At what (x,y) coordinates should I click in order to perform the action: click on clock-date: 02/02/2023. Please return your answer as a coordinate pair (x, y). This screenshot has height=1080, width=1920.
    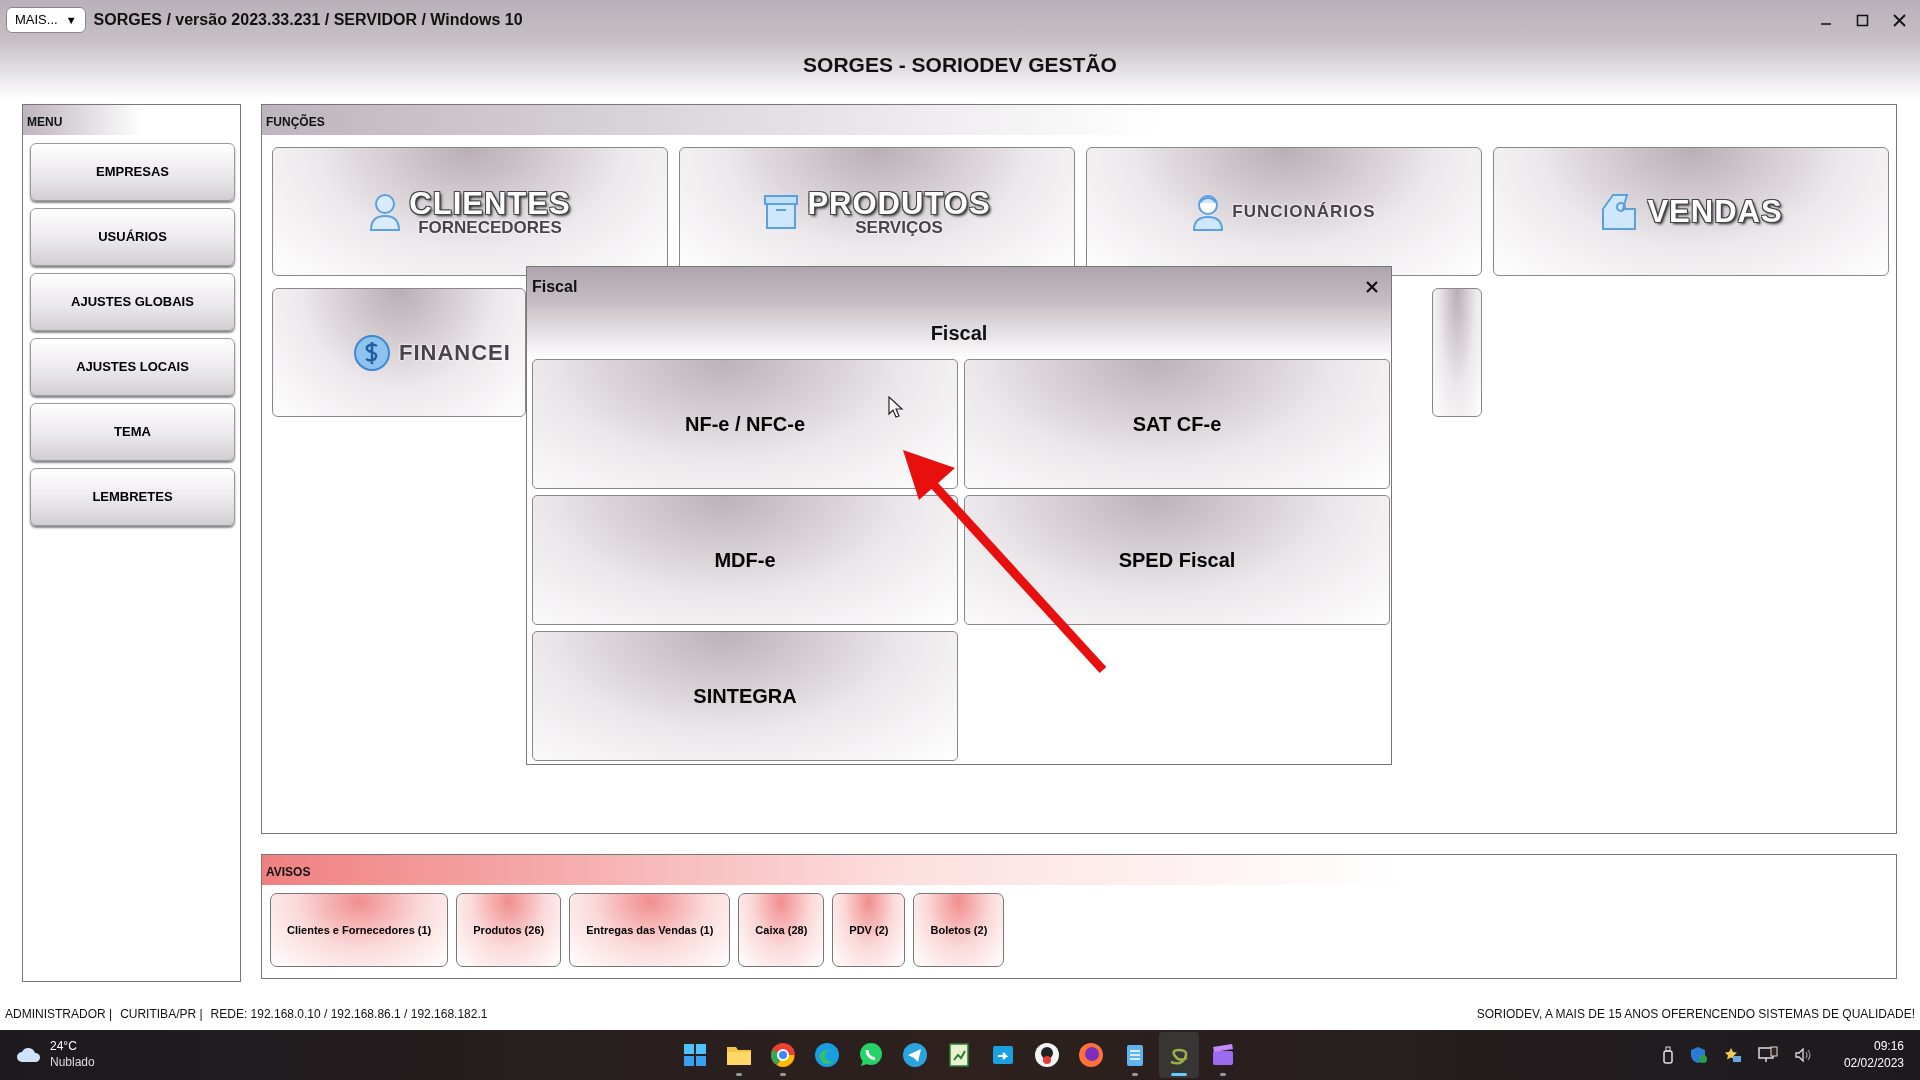
    Looking at the image, I should click on (1873, 1063).